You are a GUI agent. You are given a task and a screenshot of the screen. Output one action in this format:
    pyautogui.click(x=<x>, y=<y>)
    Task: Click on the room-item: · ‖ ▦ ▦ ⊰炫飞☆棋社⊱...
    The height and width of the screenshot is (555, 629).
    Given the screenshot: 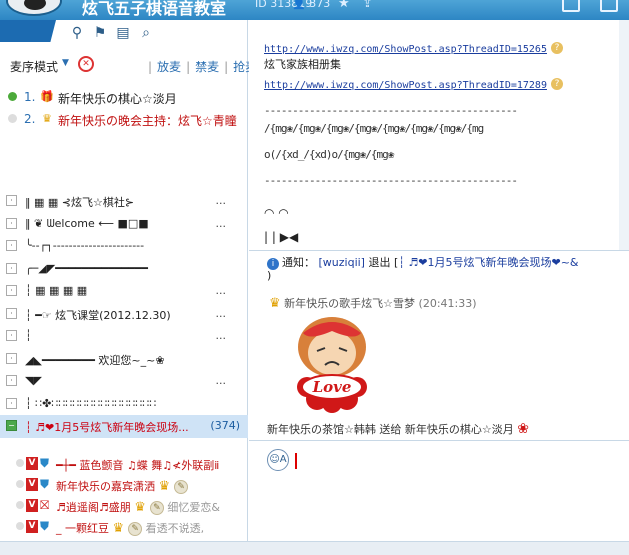 What is the action you would take?
    pyautogui.click(x=124, y=201)
    